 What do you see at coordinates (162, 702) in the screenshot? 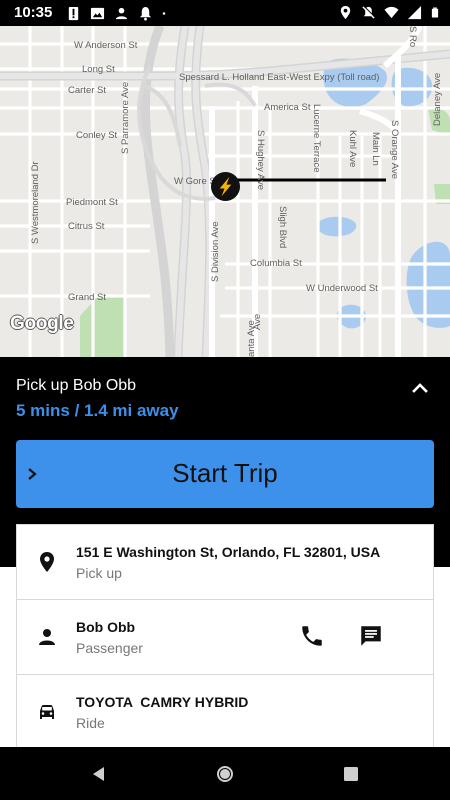
I see `vehicle-model: TOYOTA CAMRY HYBRID` at bounding box center [162, 702].